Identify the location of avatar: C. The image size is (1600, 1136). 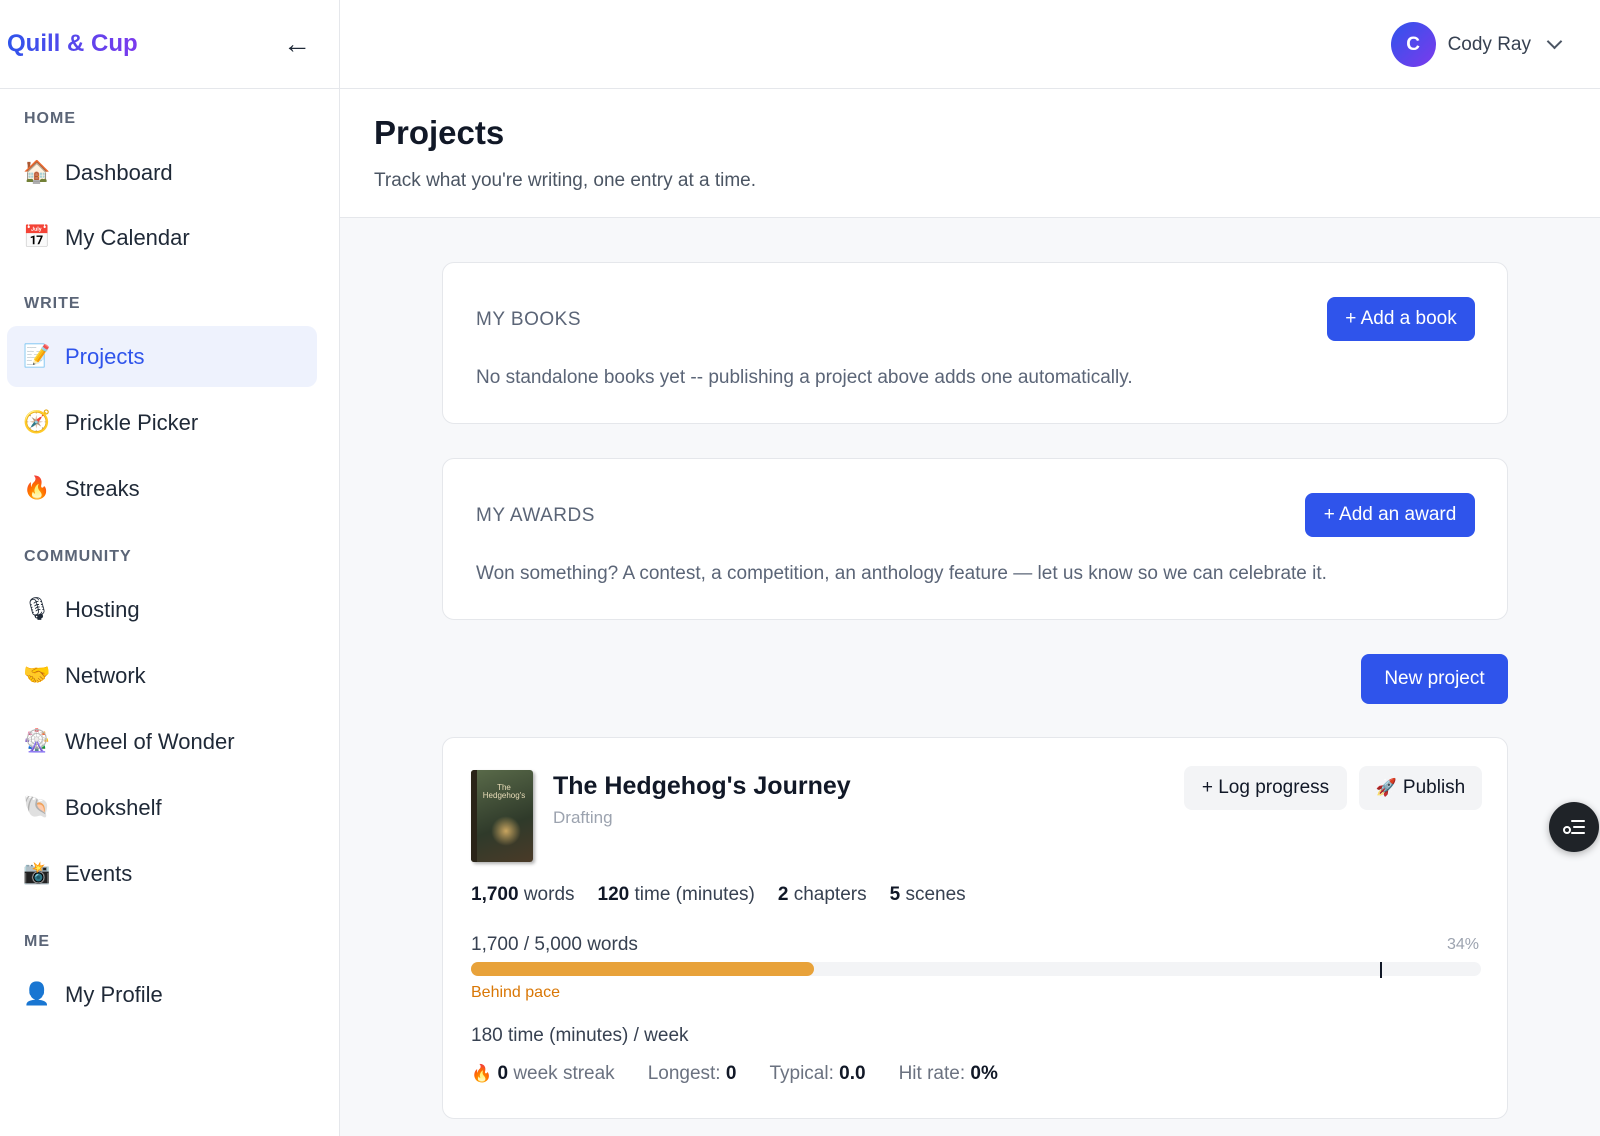
(1413, 44).